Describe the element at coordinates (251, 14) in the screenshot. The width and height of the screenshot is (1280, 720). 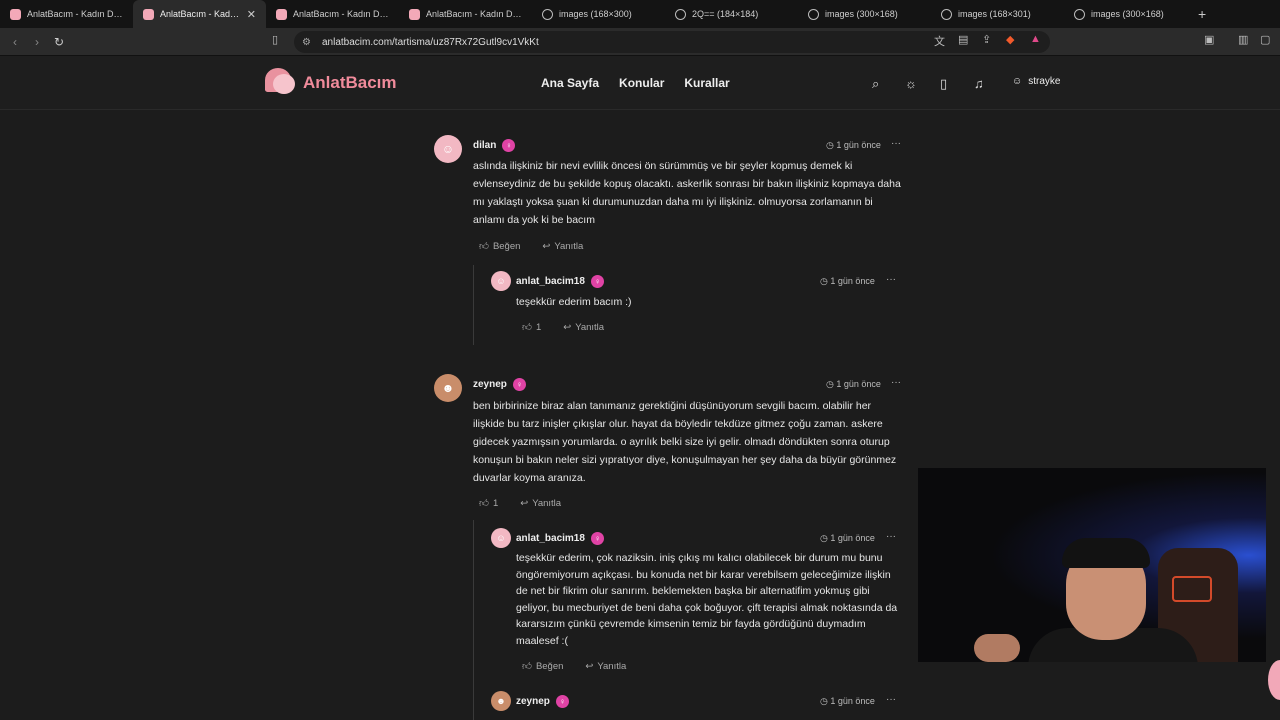
I see `close-tab-icon: ✕` at that location.